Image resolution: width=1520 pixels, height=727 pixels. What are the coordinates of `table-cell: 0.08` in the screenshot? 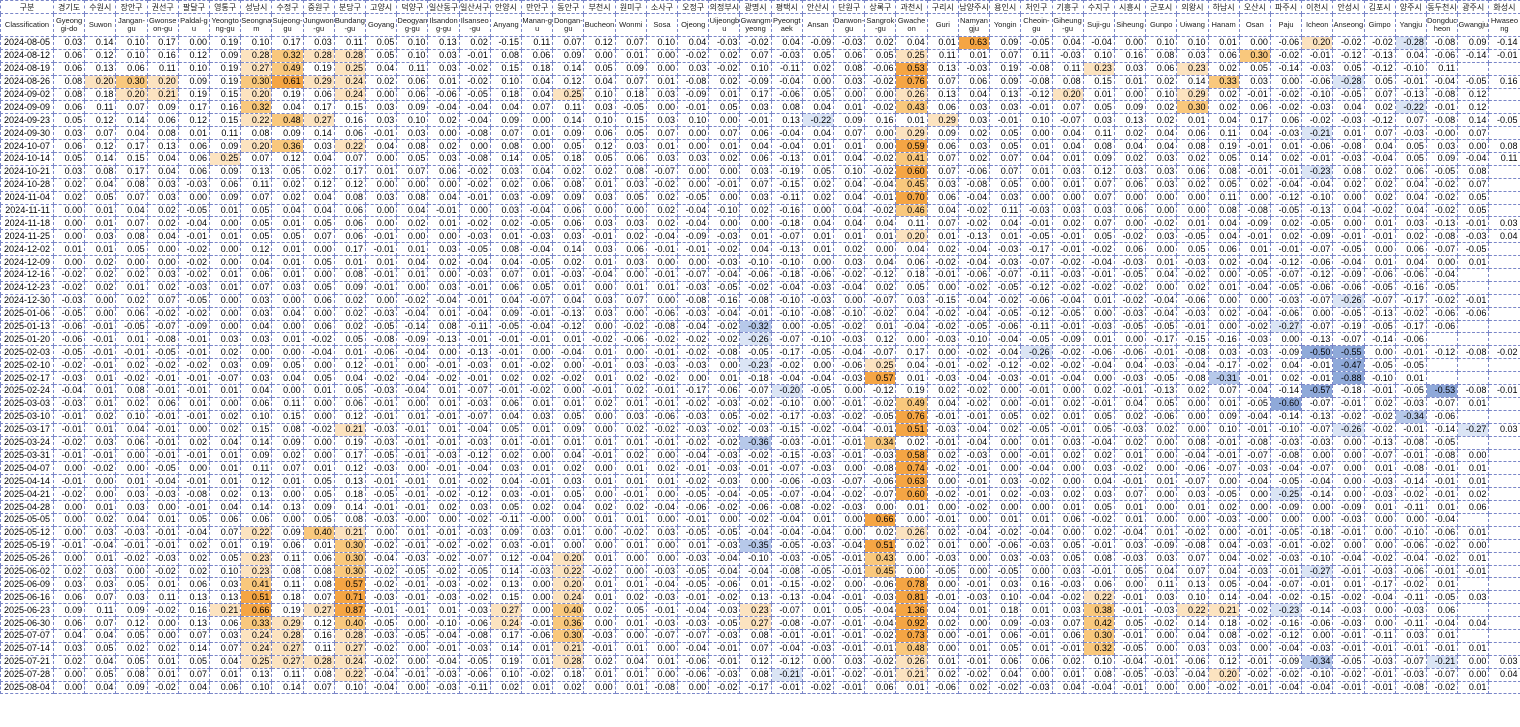 It's located at (1161, 55).